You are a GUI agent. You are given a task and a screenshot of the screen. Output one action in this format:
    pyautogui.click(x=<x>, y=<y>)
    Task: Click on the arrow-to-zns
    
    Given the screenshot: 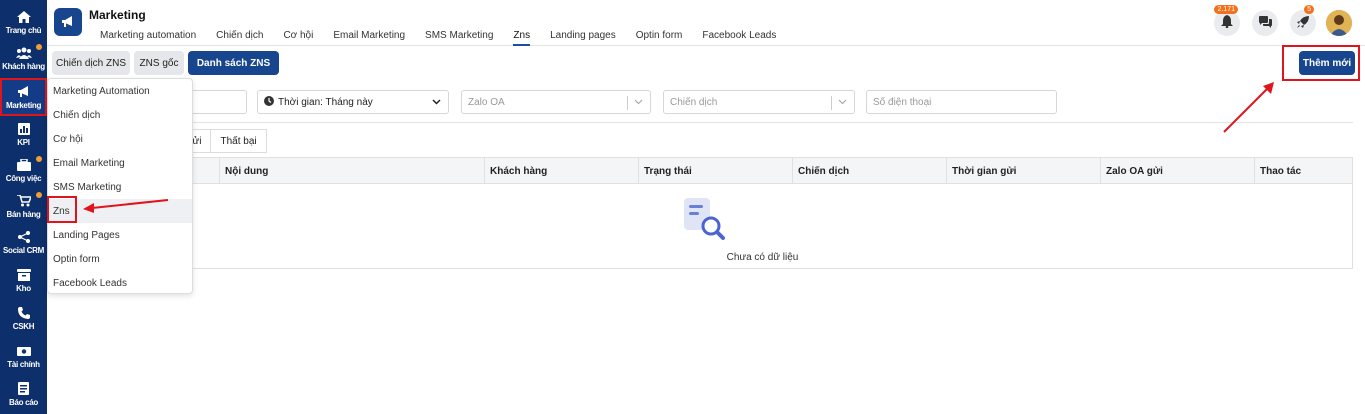 What is the action you would take?
    pyautogui.click(x=126, y=206)
    